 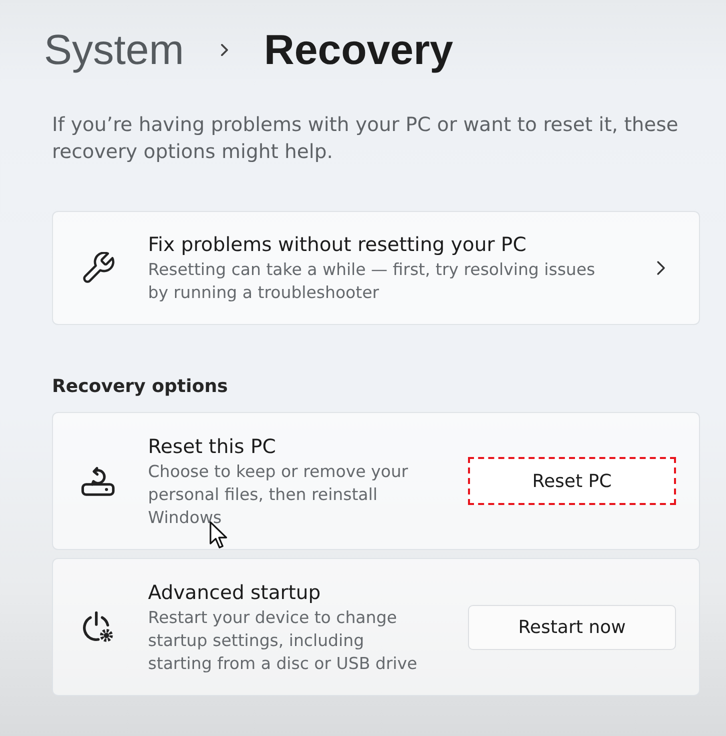 I want to click on power-gear-icon, so click(x=98, y=627).